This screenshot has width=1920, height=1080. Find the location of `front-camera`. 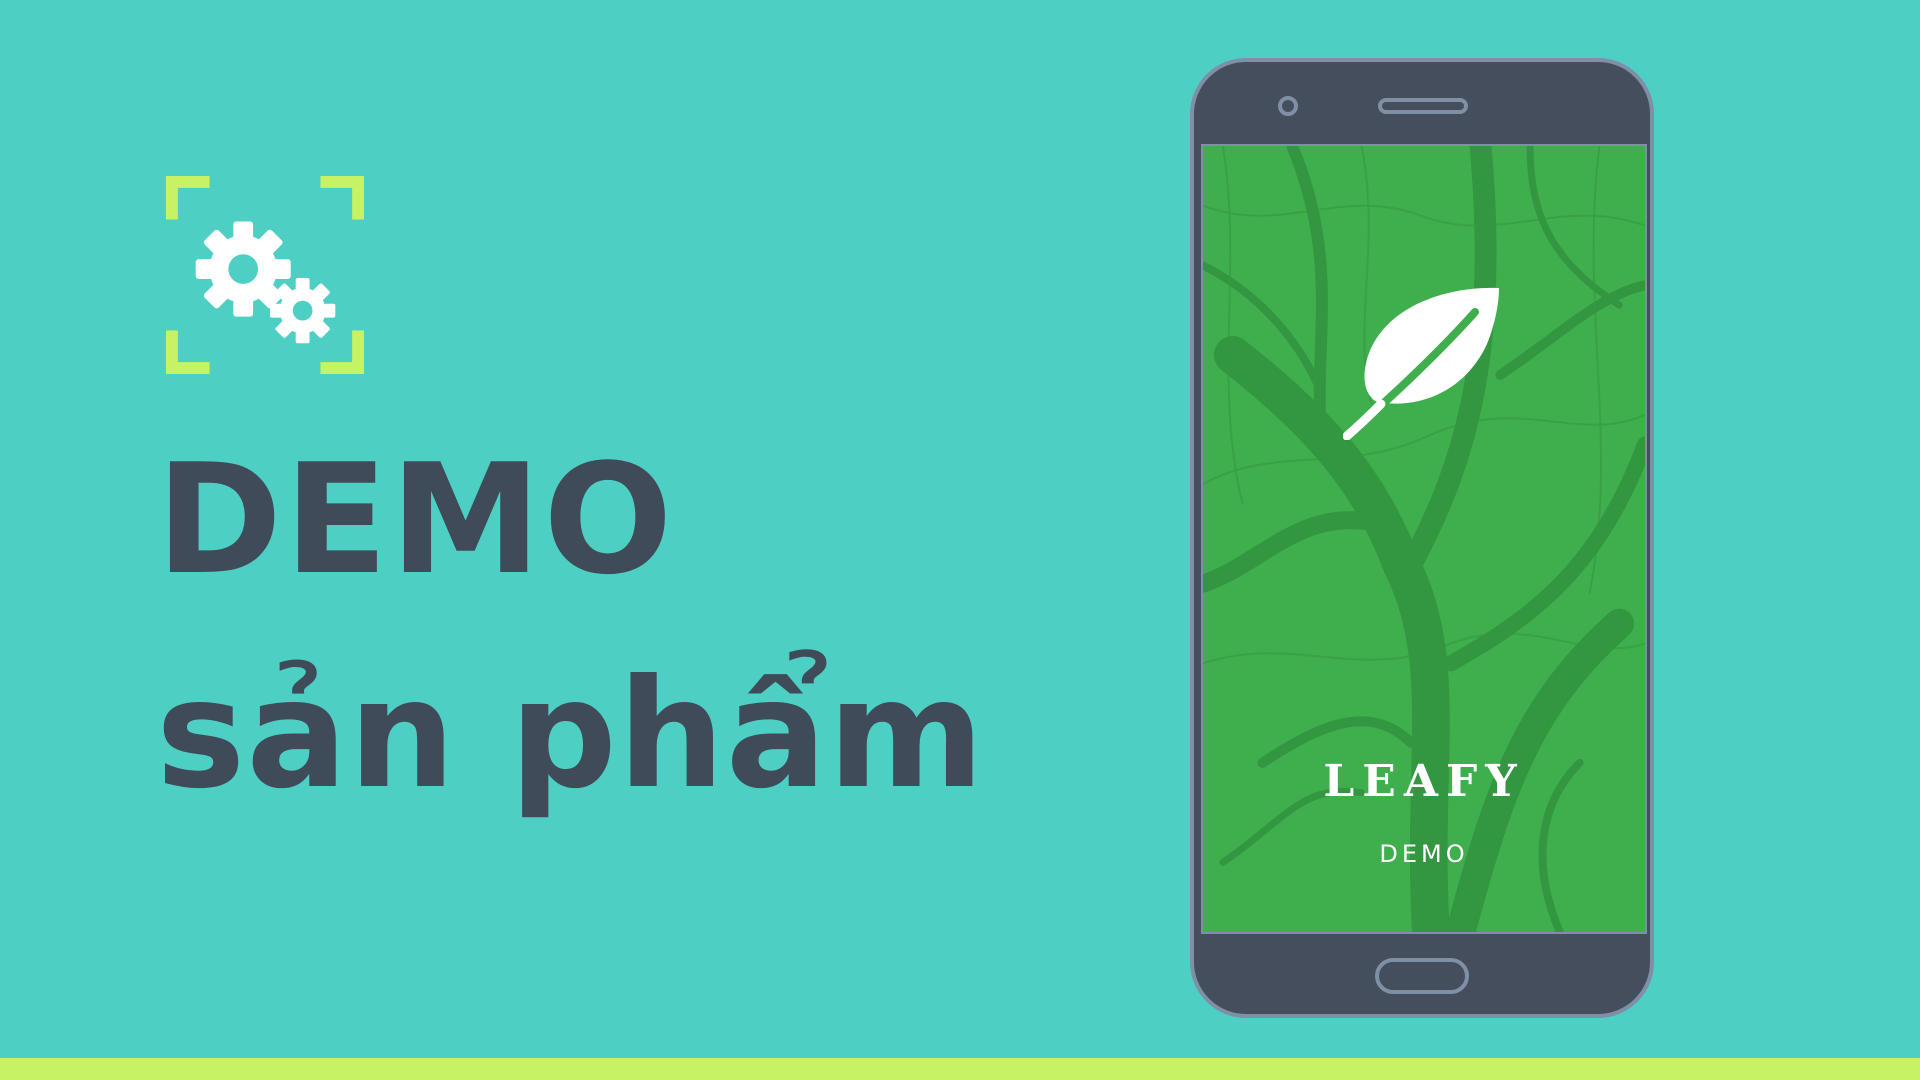

front-camera is located at coordinates (1288, 106).